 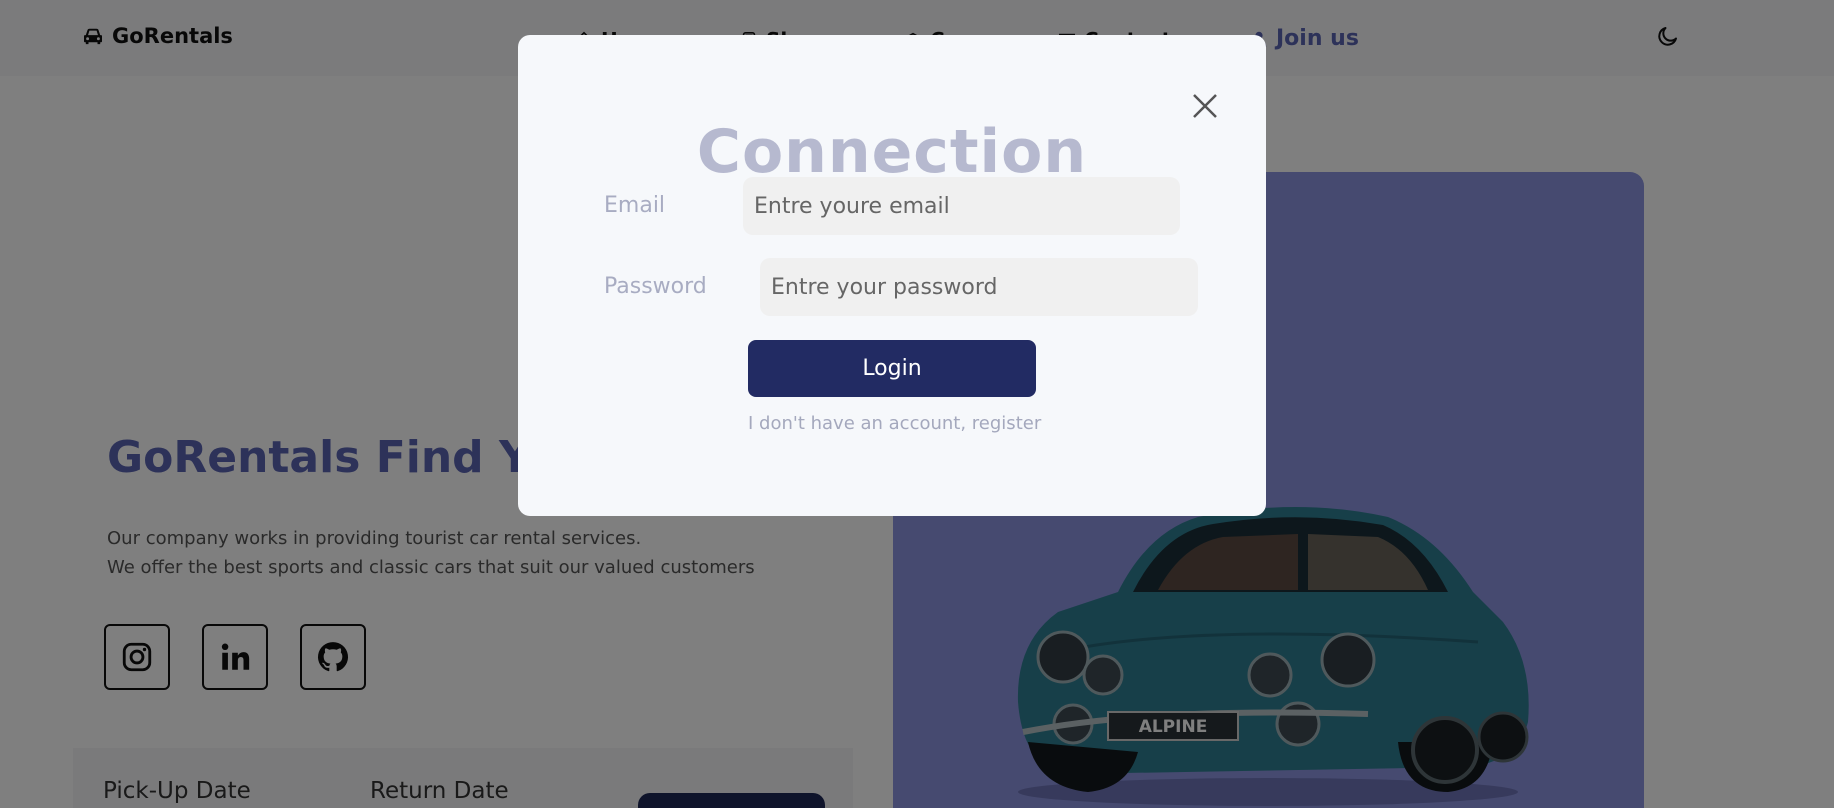 What do you see at coordinates (892, 368) in the screenshot?
I see `login-button: Login` at bounding box center [892, 368].